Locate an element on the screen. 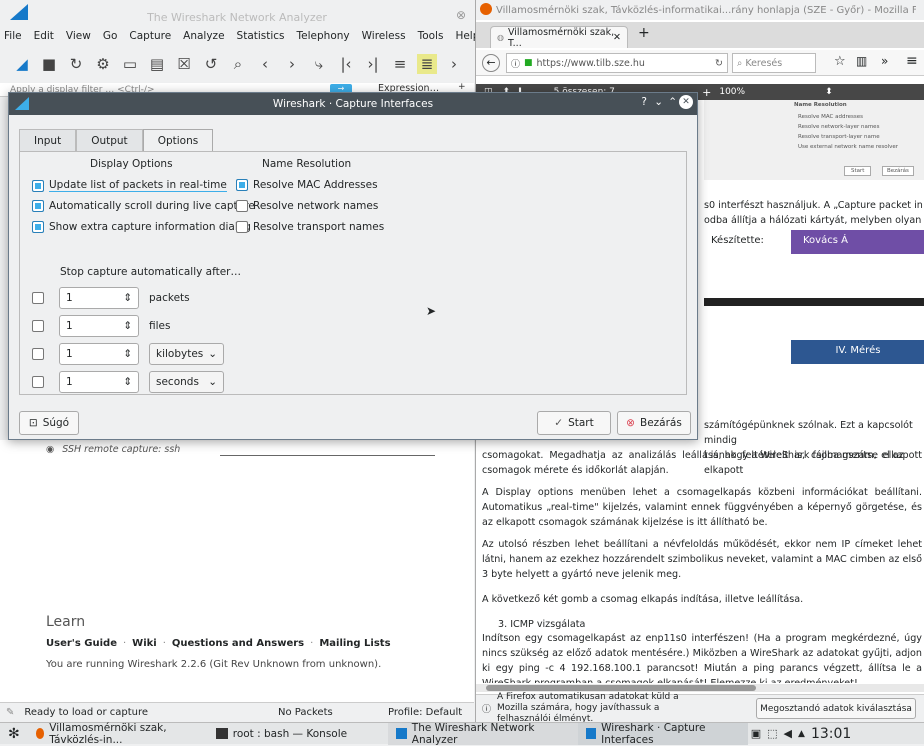  volume-icon: ◀ is located at coordinates (788, 734).